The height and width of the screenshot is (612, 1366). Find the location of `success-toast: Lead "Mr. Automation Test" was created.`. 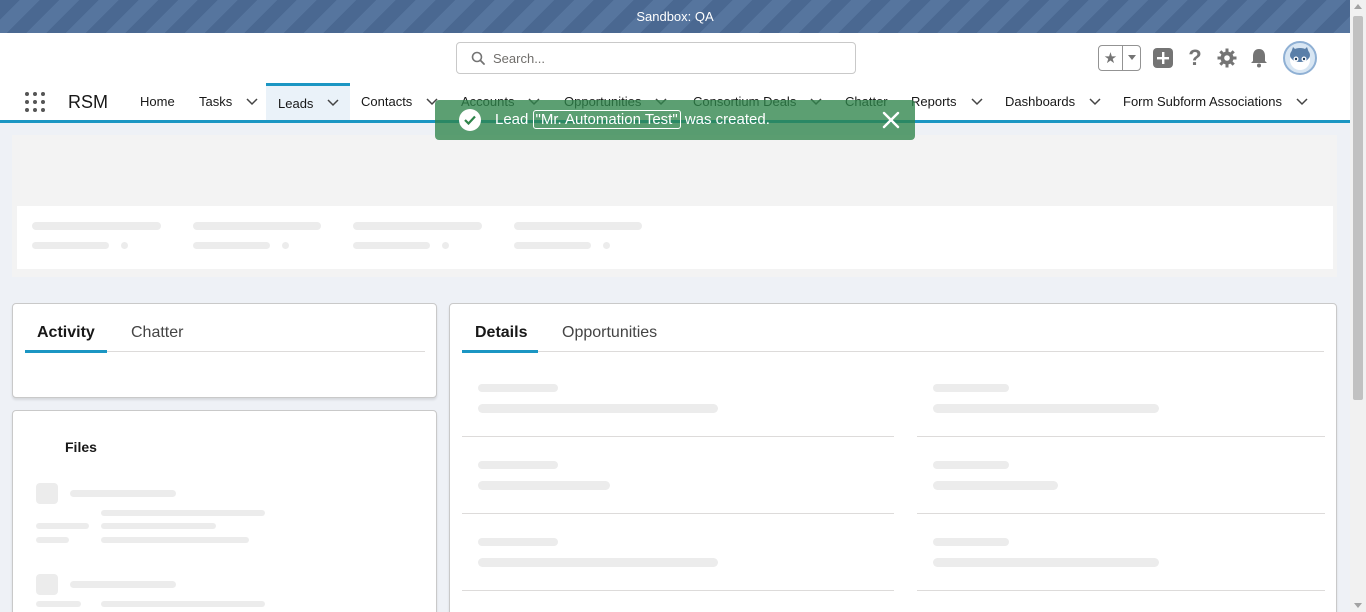

success-toast: Lead "Mr. Automation Test" was created. is located at coordinates (675, 120).